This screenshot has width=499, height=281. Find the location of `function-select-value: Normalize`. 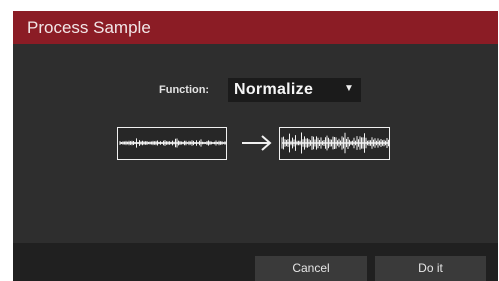

function-select-value: Normalize is located at coordinates (274, 89).